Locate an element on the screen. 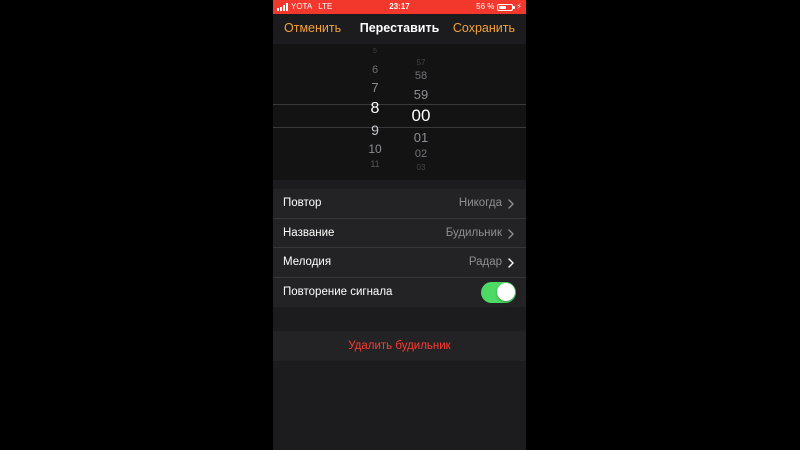 The image size is (800, 450). sound-row: Мелодия Радар is located at coordinates (399, 263).